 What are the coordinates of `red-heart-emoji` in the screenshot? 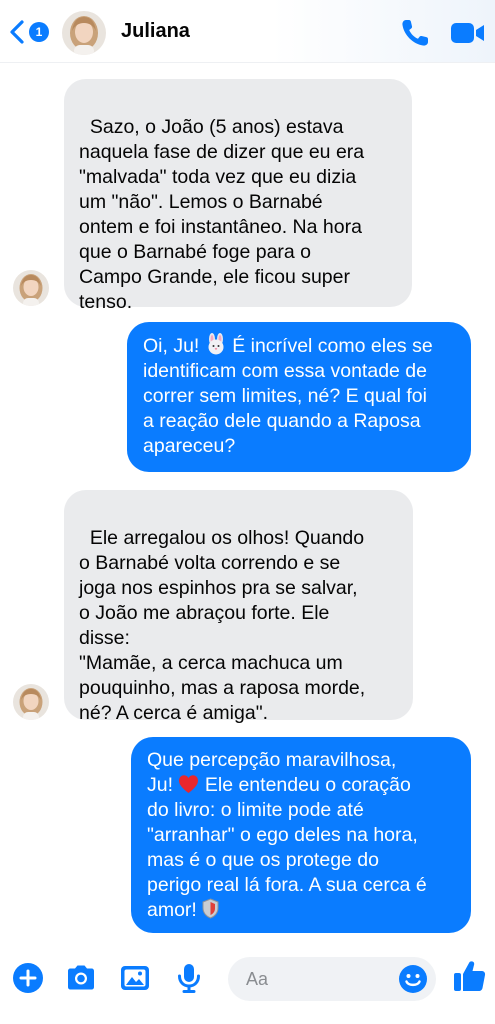 It's located at (189, 784).